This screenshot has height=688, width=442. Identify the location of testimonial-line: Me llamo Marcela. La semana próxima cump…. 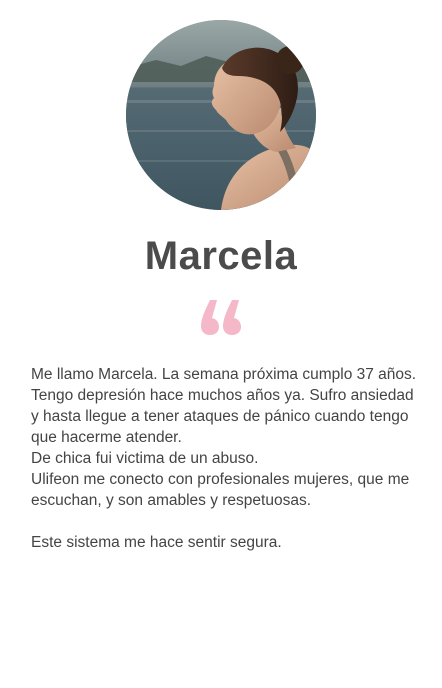
(224, 374).